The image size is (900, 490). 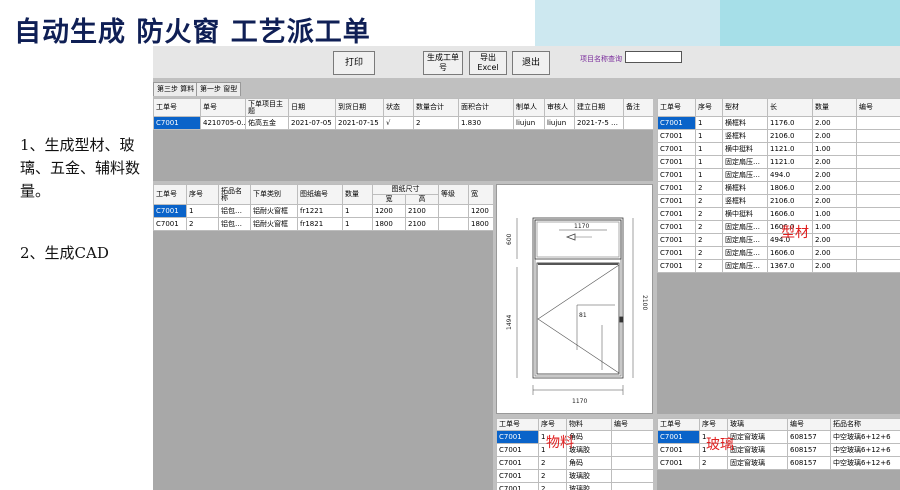 I want to click on table-row: C7001 1 玻璃胶, so click(x=574, y=450).